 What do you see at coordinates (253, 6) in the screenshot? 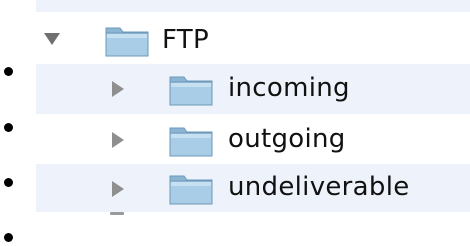
I see `row-band-top` at bounding box center [253, 6].